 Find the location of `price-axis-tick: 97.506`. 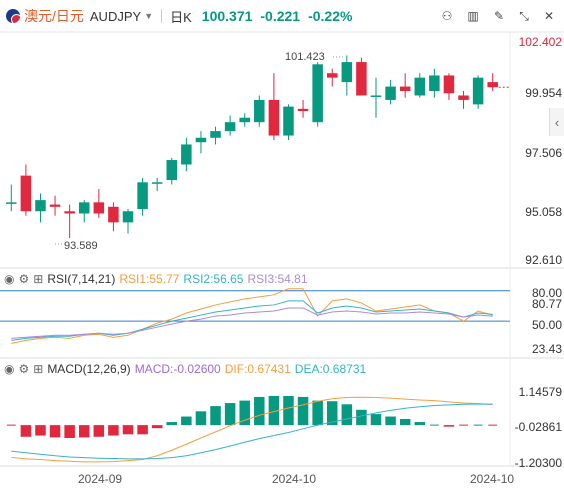

price-axis-tick: 97.506 is located at coordinates (543, 153).